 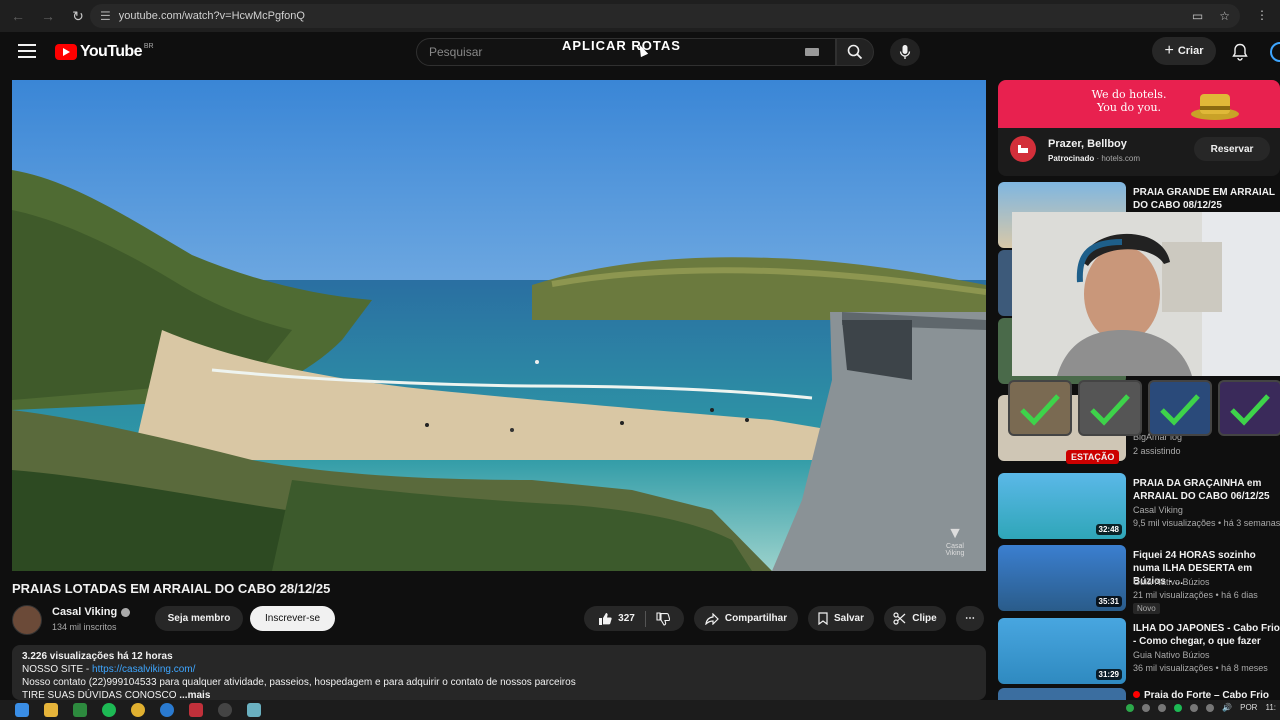 What do you see at coordinates (91, 612) in the screenshot?
I see `channel-name: Casal Viking` at bounding box center [91, 612].